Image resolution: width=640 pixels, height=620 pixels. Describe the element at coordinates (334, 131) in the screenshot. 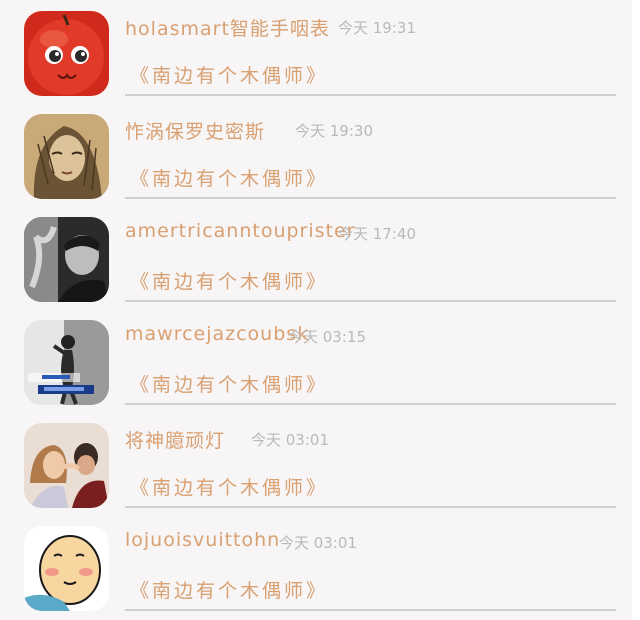

I see `timestamp: 今天 19:30` at that location.